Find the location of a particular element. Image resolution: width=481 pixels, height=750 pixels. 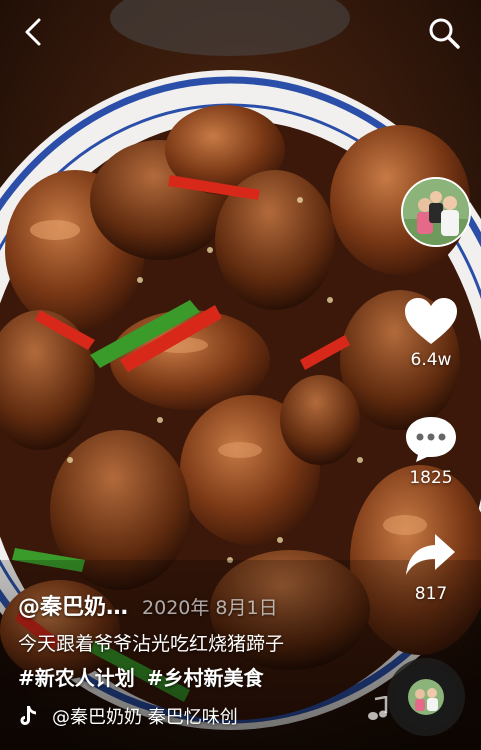

author-line: @秦巴奶… 2020年 8月1日 is located at coordinates (208, 605).